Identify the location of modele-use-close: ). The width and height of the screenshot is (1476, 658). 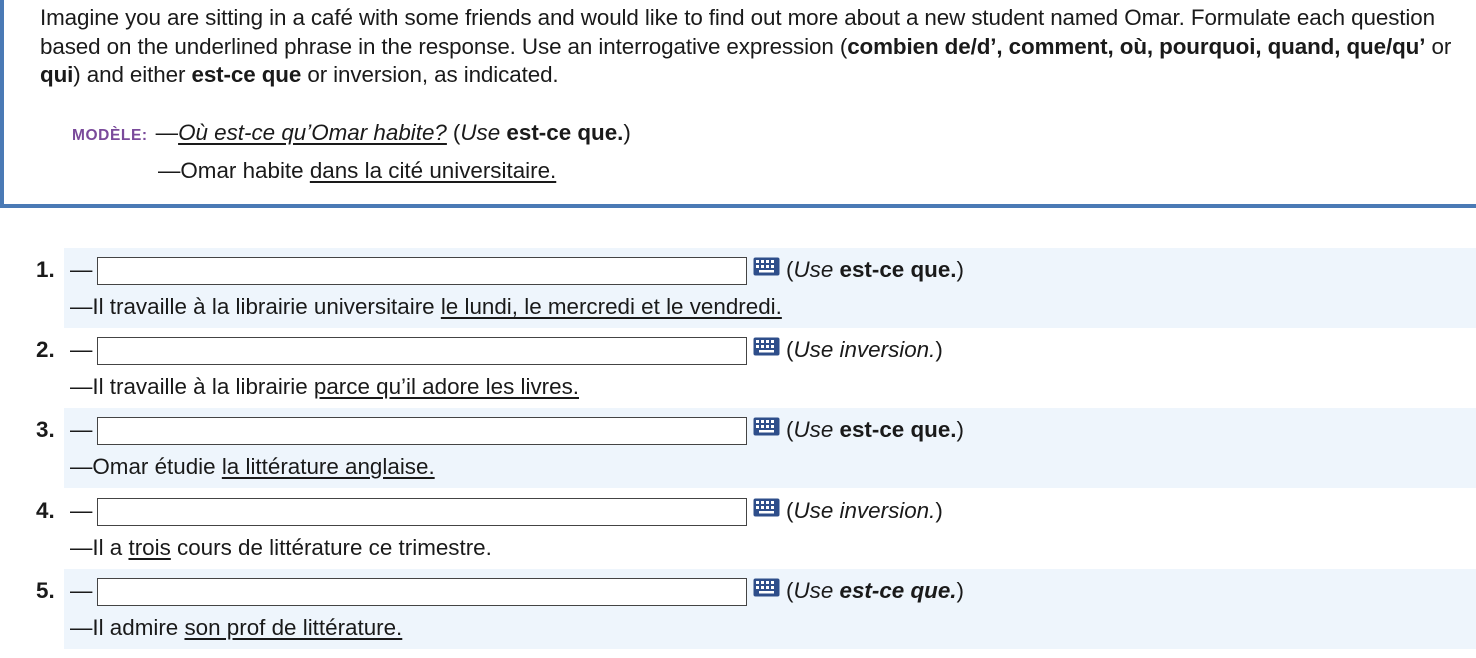
(627, 132).